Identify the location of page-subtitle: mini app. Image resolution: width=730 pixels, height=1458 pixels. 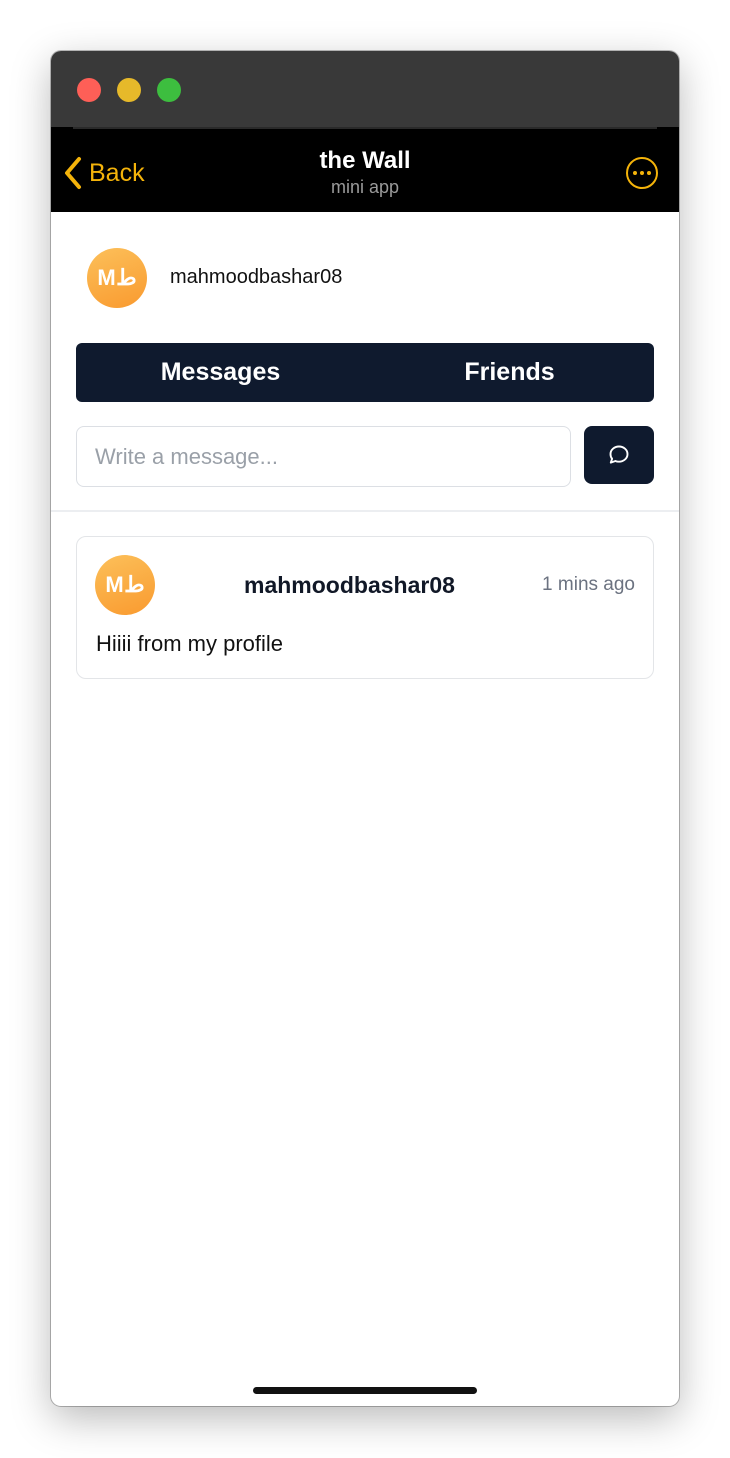
(365, 187).